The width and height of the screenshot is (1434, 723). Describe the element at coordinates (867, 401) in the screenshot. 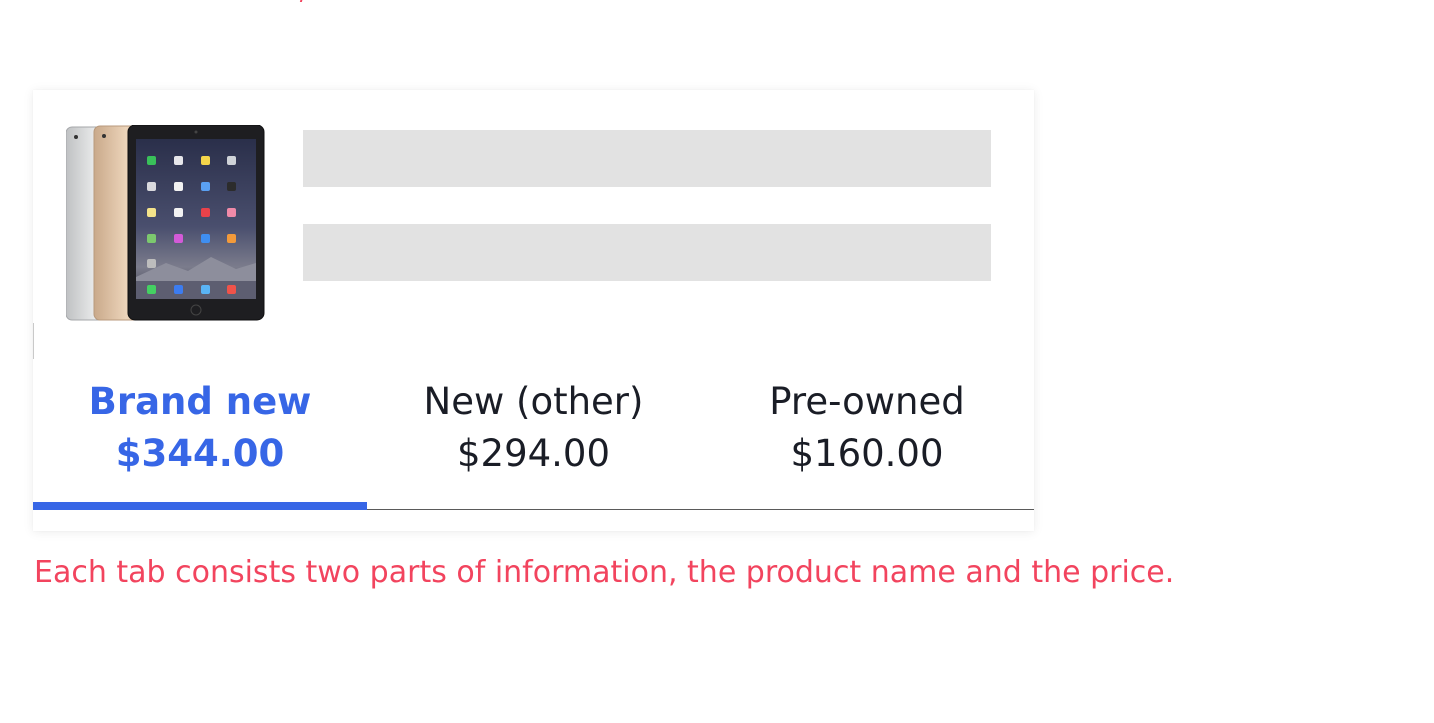

I see `tab-label: Pre-owned` at that location.